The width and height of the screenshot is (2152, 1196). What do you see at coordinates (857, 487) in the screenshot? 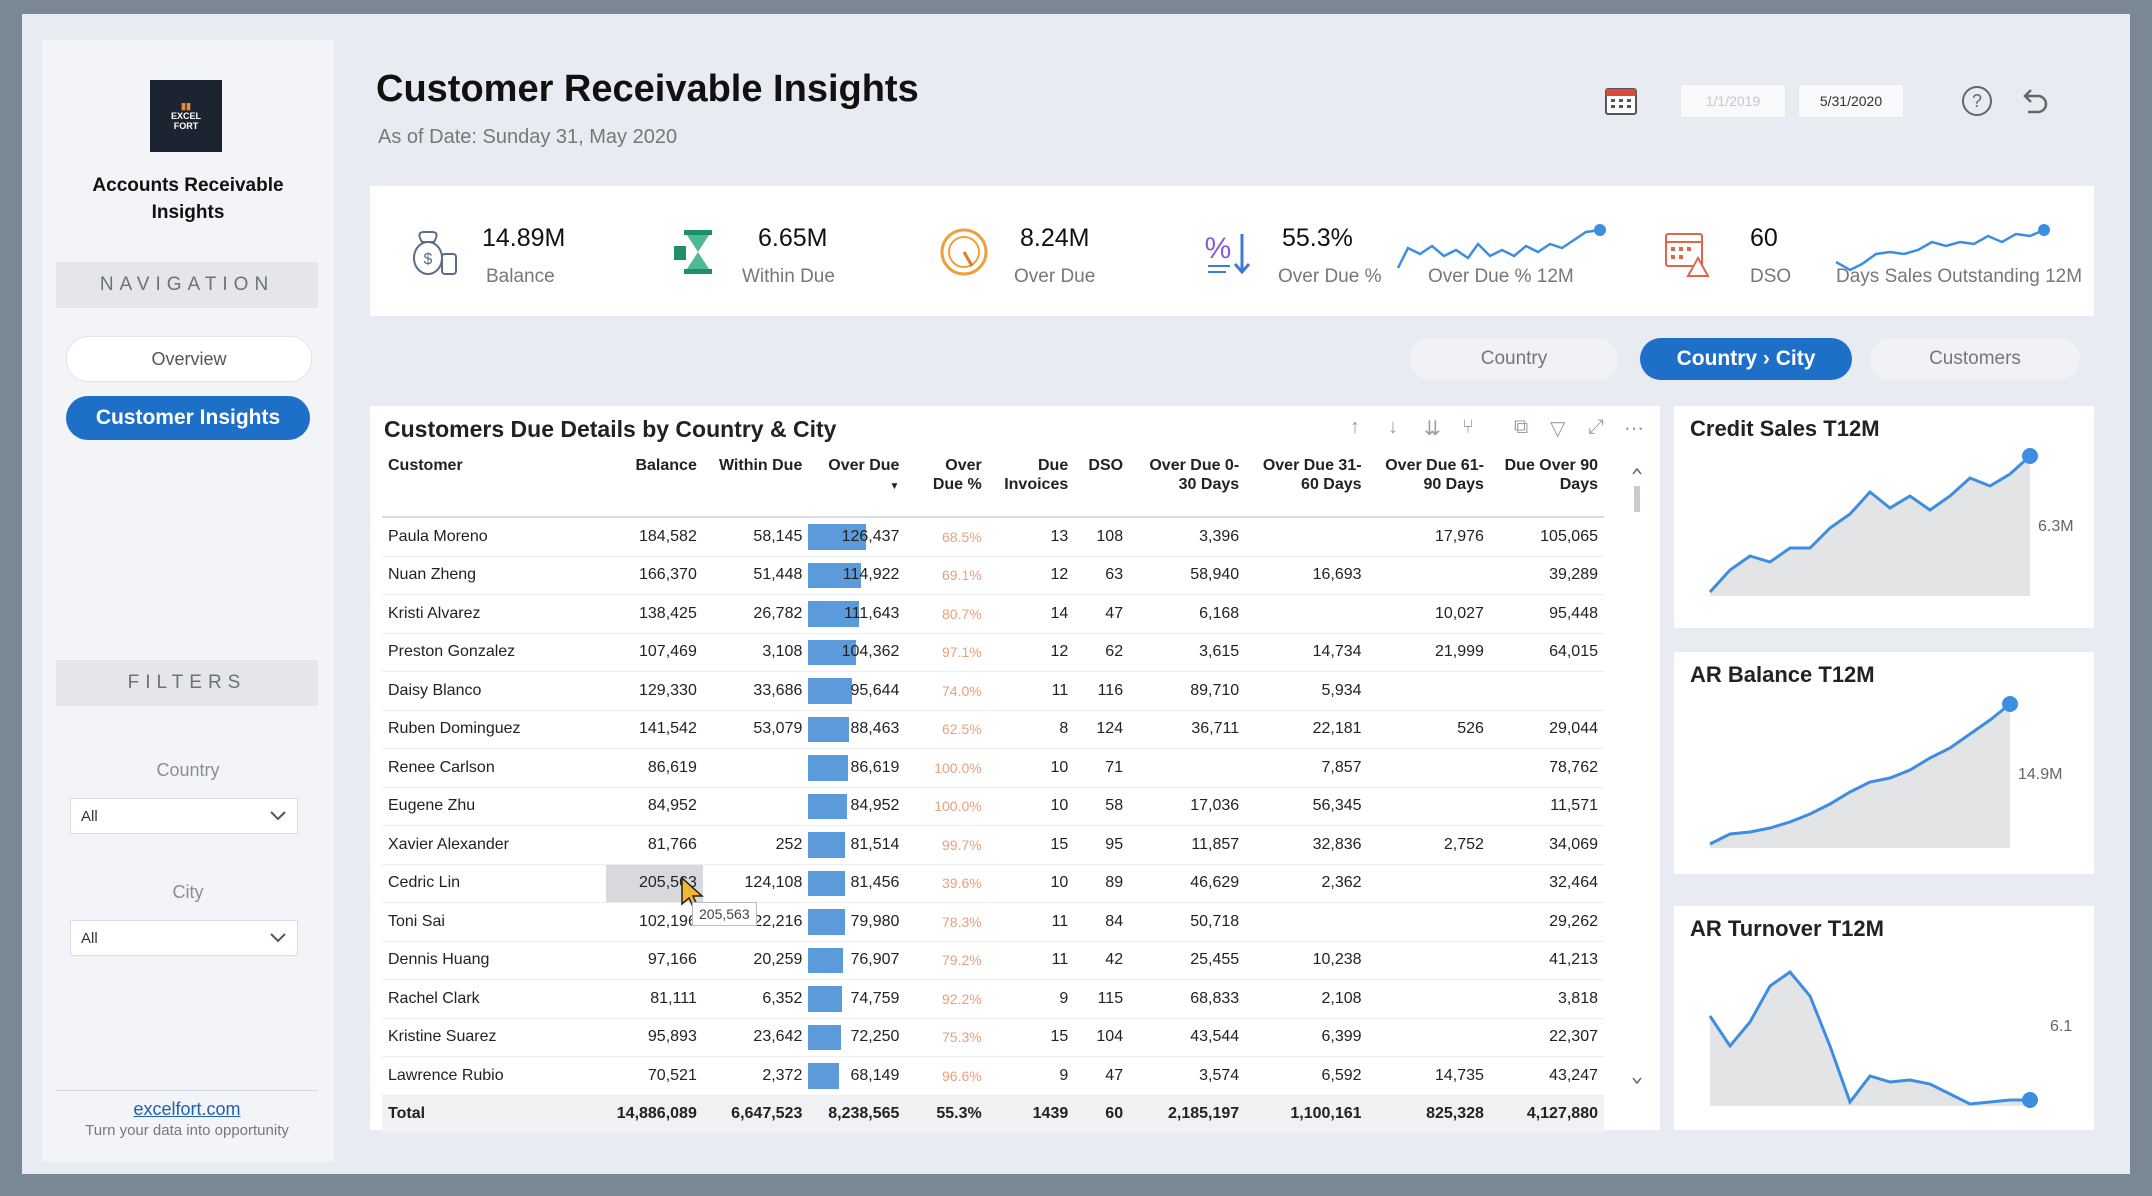
I see `col-over-due: Over Due ▼` at bounding box center [857, 487].